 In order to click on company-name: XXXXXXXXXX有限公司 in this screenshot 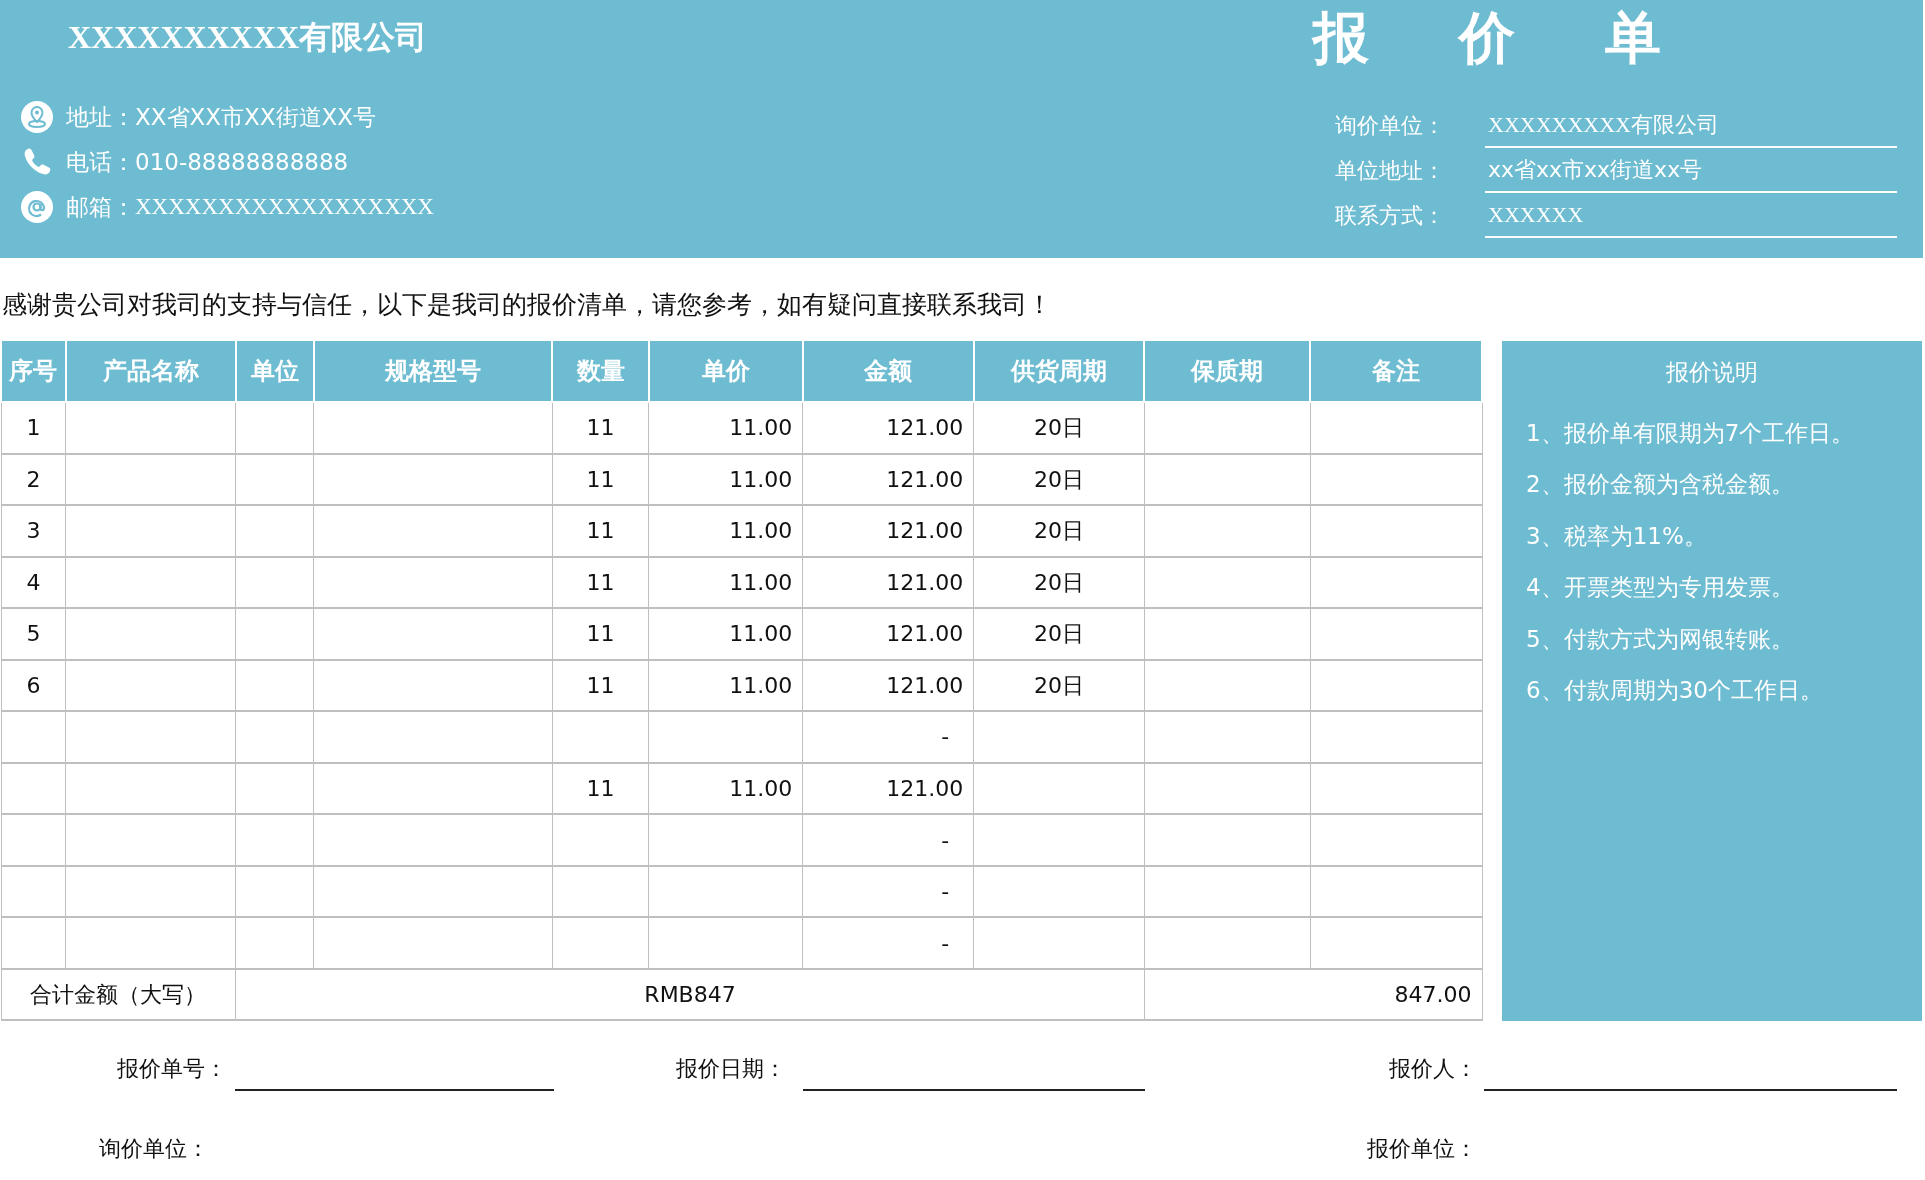, I will do `click(248, 37)`.